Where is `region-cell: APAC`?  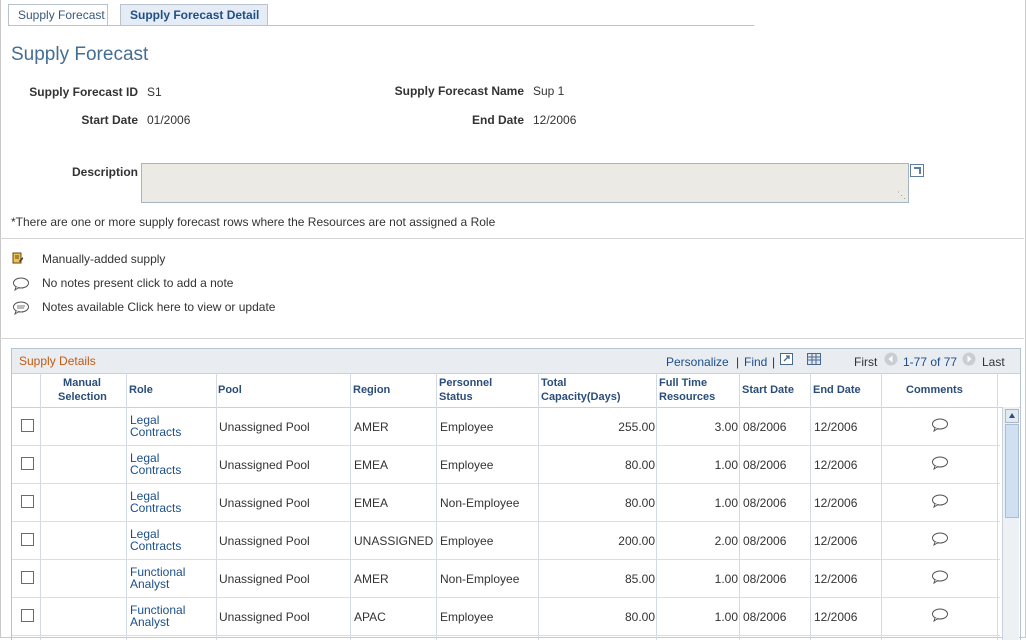 region-cell: APAC is located at coordinates (370, 617).